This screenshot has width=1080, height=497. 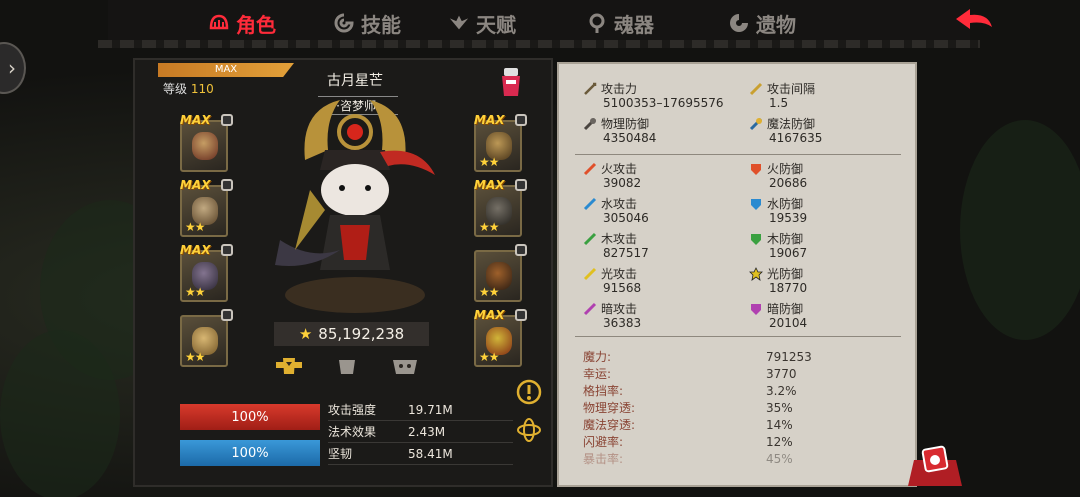 I want to click on hp-bar: 100%, so click(x=250, y=417).